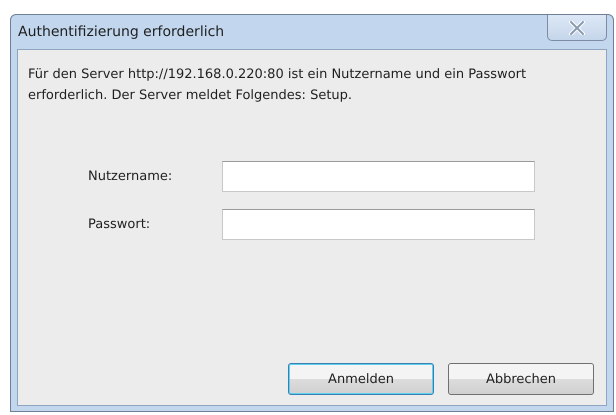  What do you see at coordinates (278, 85) in the screenshot?
I see `message-text: Für den Server http://192.168.0.220:80 ist ein Nutzername und ein Passwort erforderlich. Der Server meldet Folgendes: Setup.` at bounding box center [278, 85].